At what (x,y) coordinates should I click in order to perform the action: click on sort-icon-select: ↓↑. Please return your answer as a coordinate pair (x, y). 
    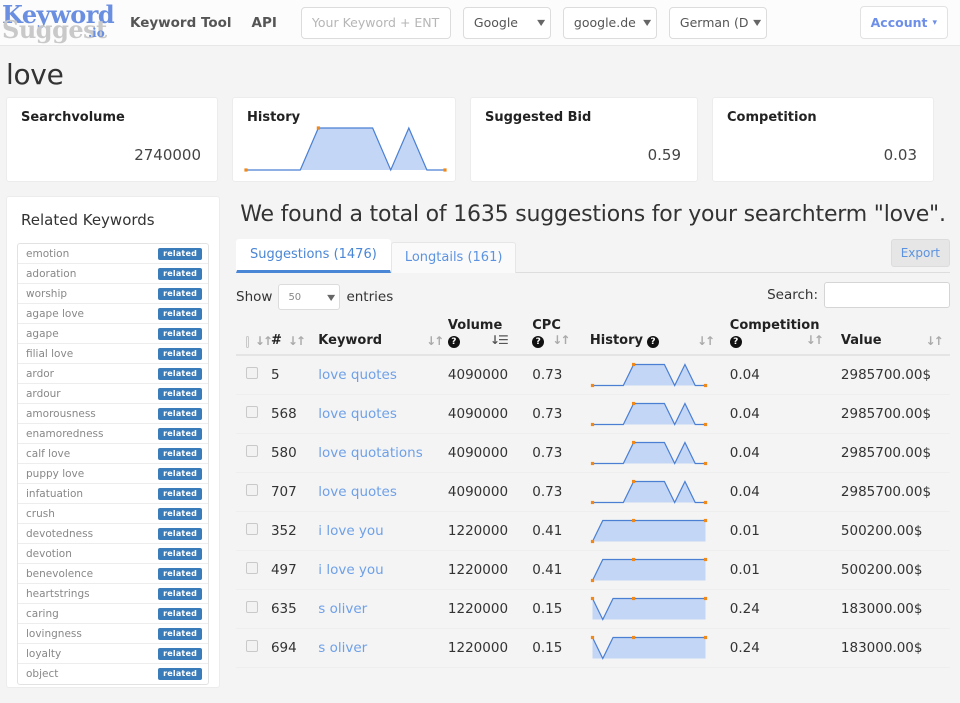
    Looking at the image, I should click on (264, 341).